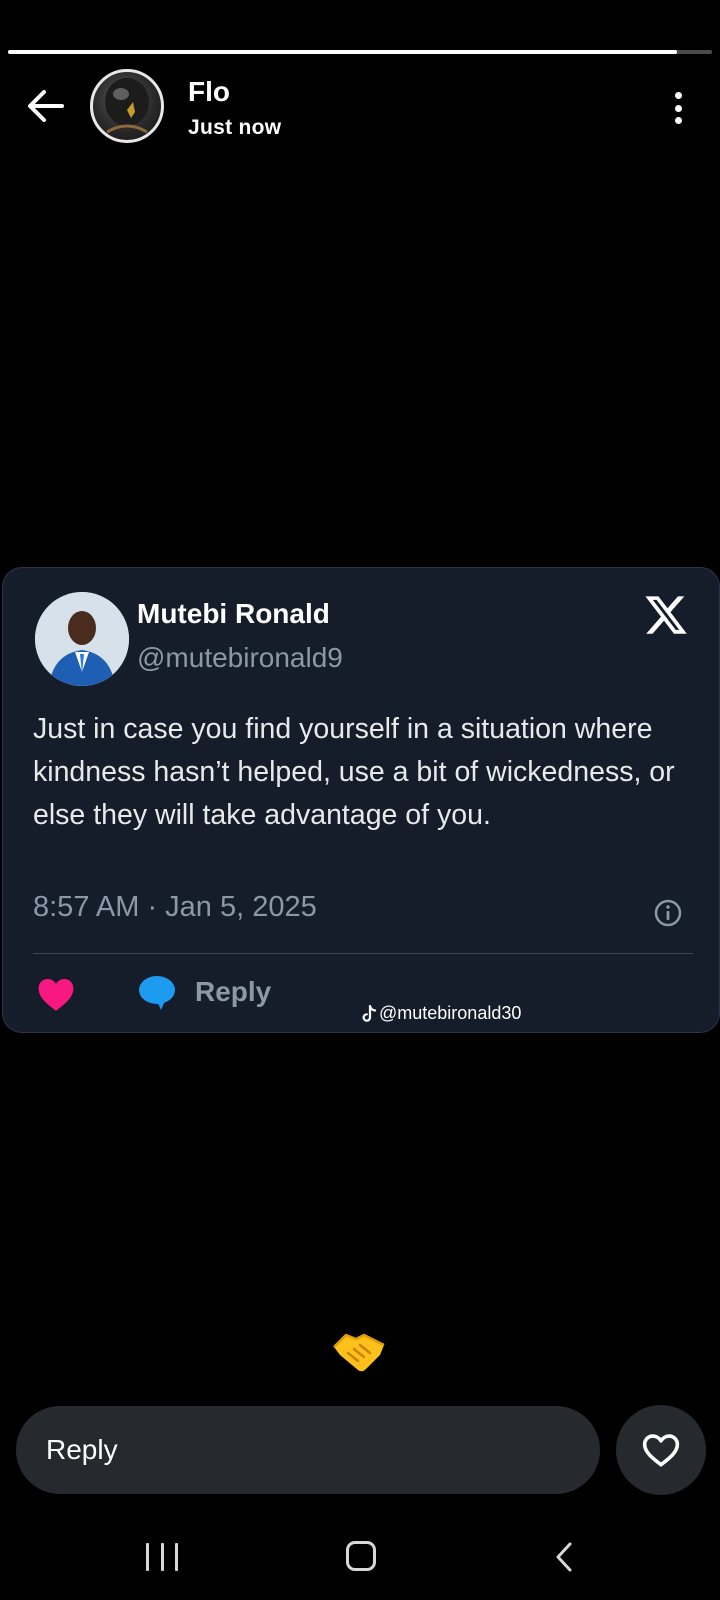 This screenshot has width=720, height=1600. I want to click on tweet-divider, so click(363, 953).